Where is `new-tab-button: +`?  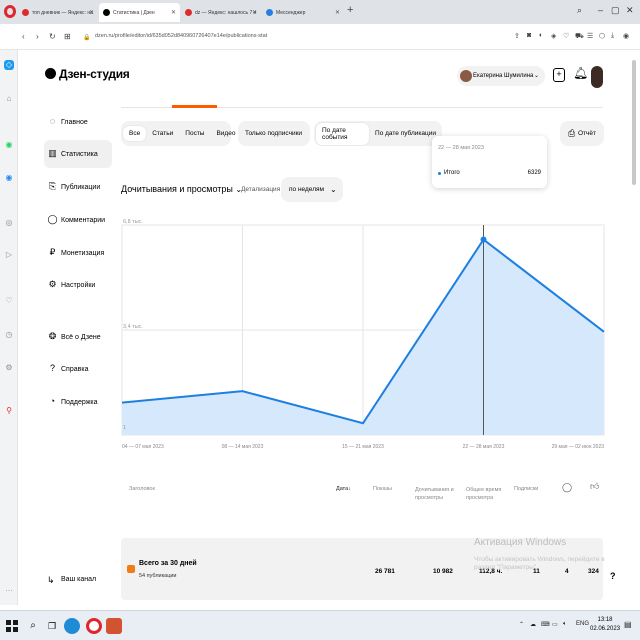 new-tab-button: + is located at coordinates (350, 10).